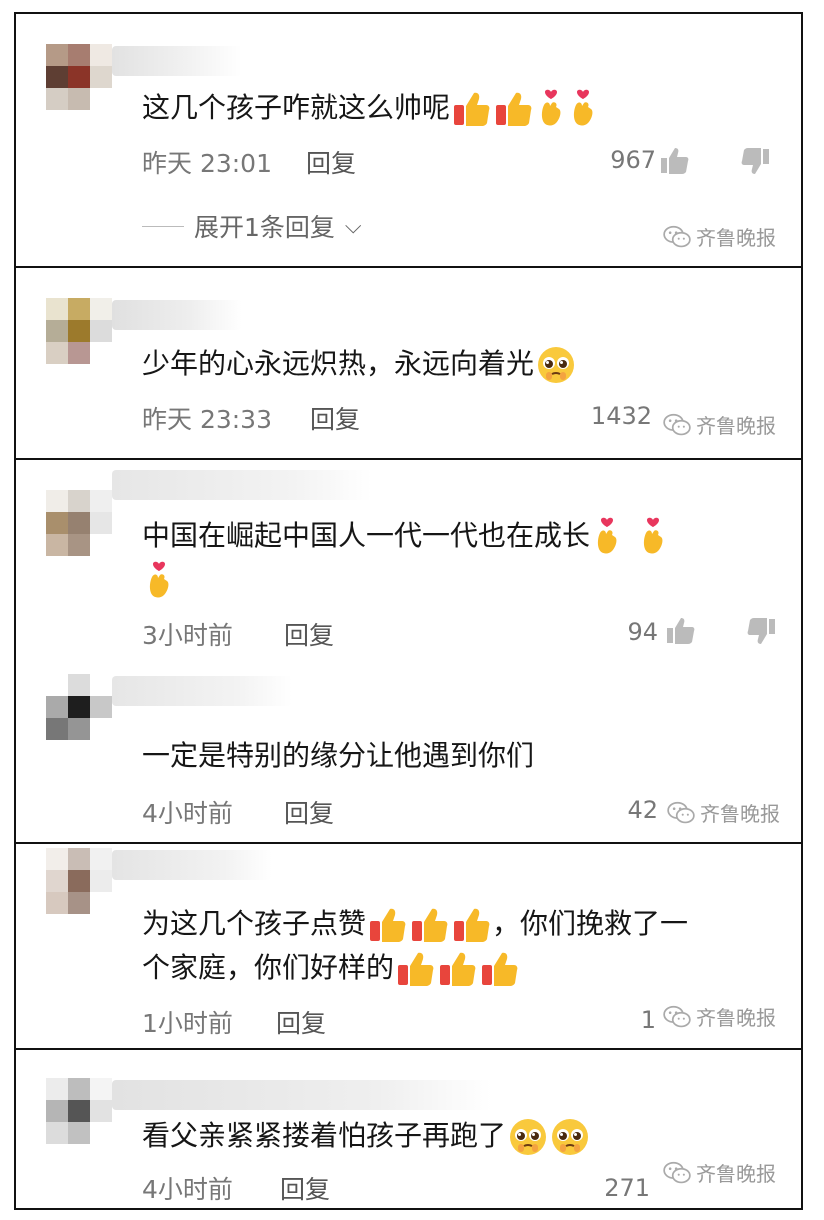 The image size is (824, 1220). I want to click on comment-text: 这几个孩子咋就这么帅呢, so click(370, 108).